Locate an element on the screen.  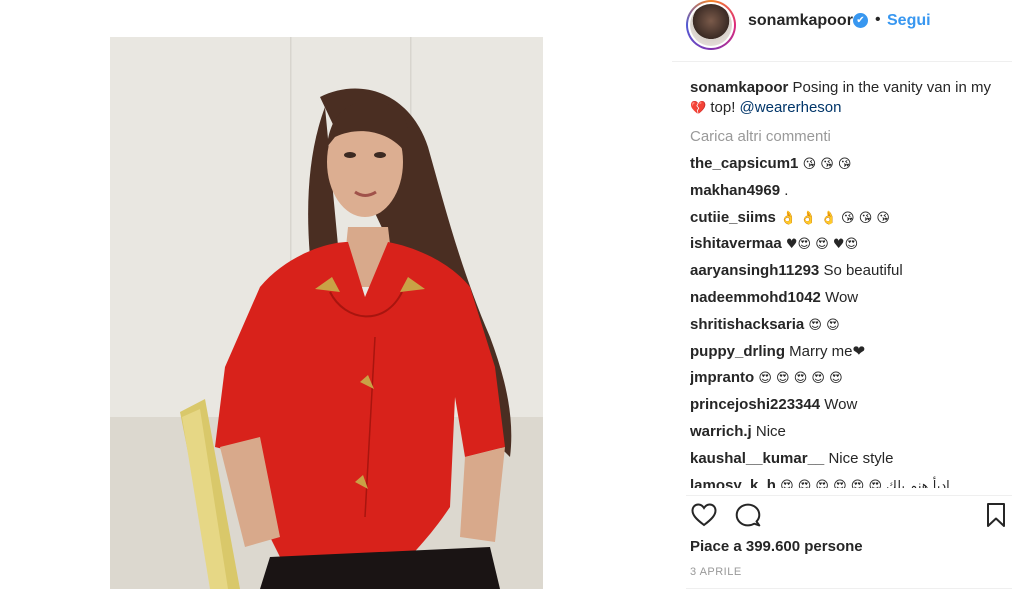
comment-item: puppy_drling Marry me❤ is located at coordinates (849, 355).